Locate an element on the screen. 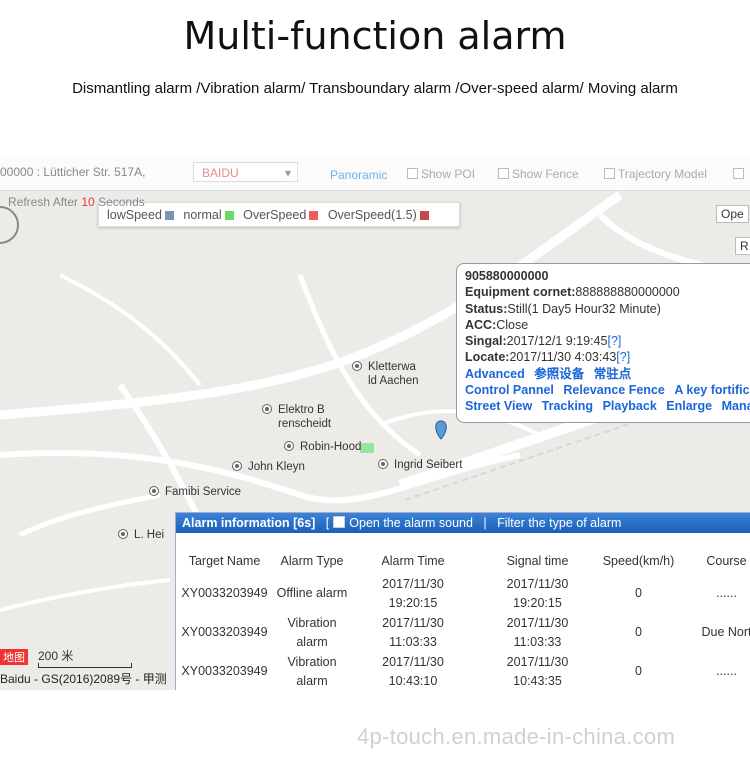 Image resolution: width=750 pixels, height=761 pixels. poi-ingrid-seibert: Ingrid Seibert is located at coordinates (420, 465).